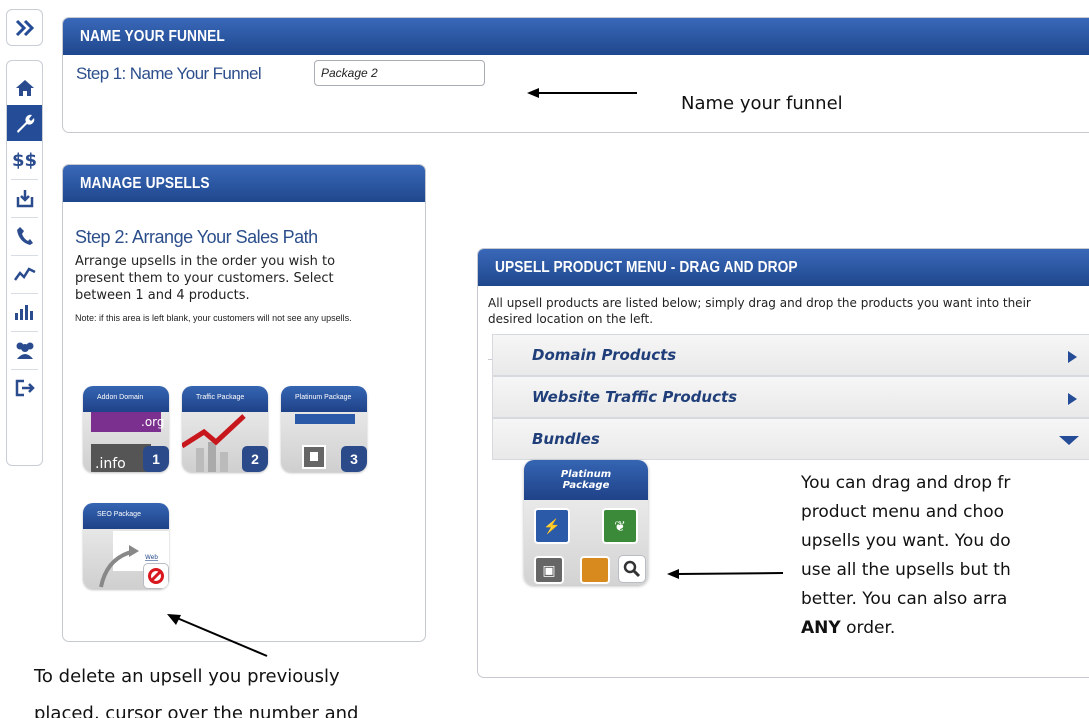 The height and width of the screenshot is (718, 1089). Describe the element at coordinates (196, 710) in the screenshot. I see `annotation-delete-line2: placed, cursor over the number and` at that location.